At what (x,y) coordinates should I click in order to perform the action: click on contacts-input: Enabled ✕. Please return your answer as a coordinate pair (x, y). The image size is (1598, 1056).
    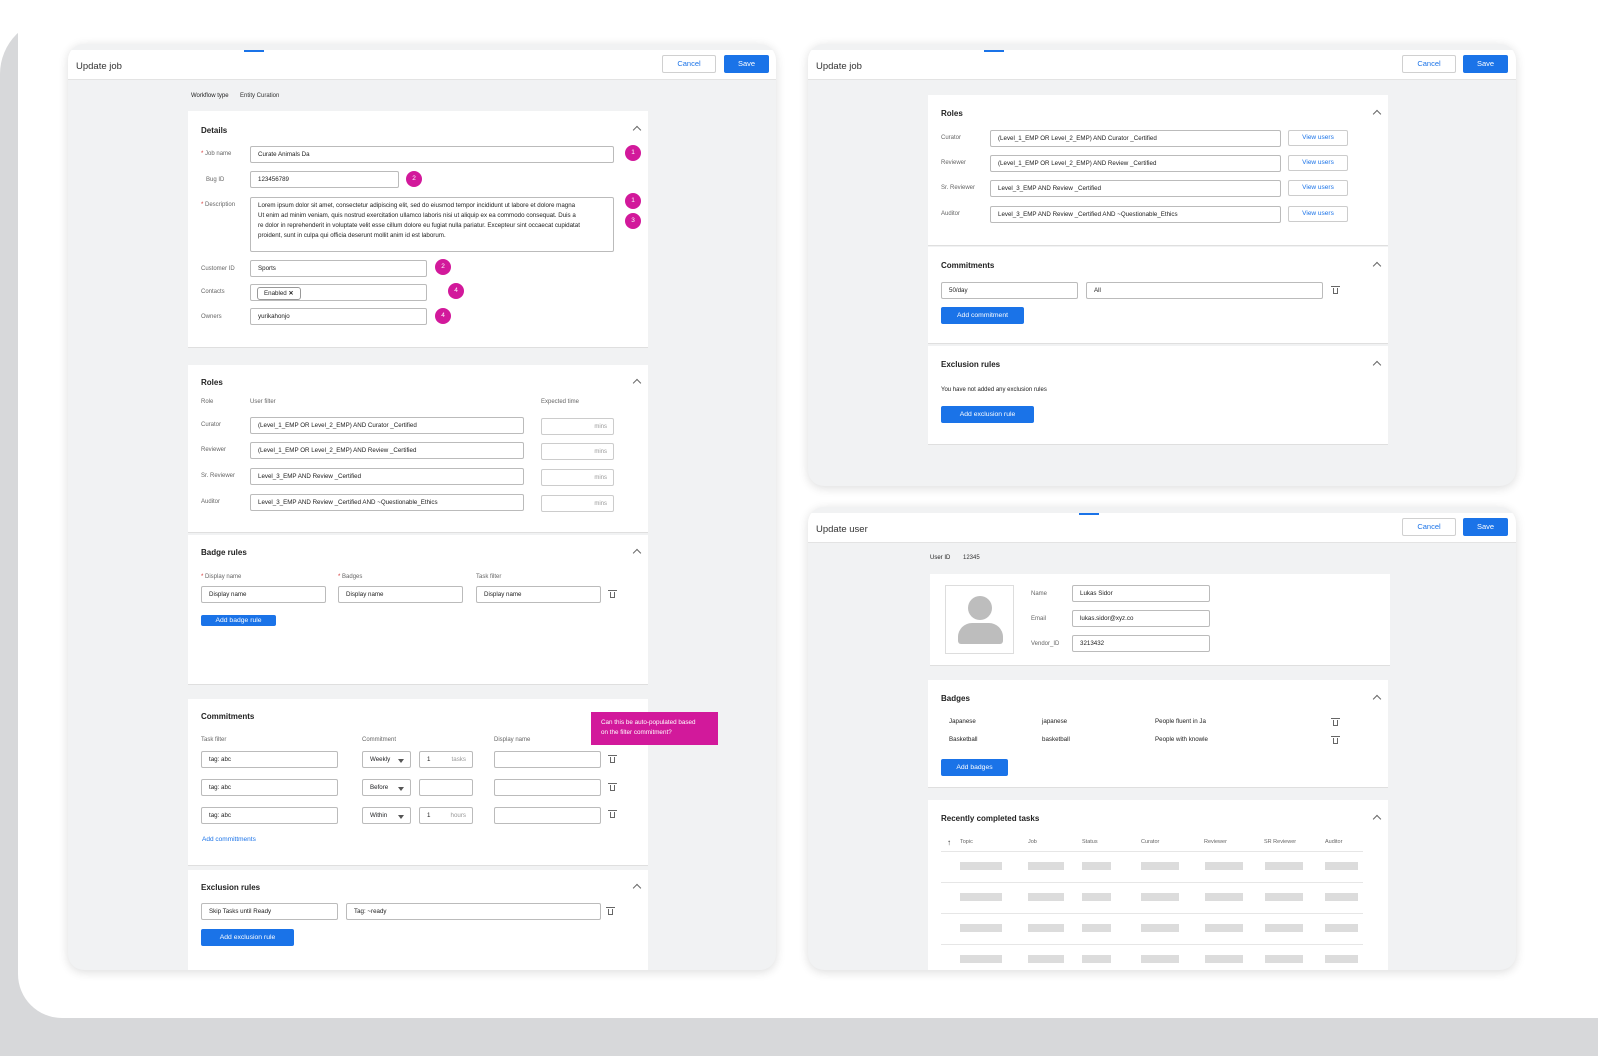
    Looking at the image, I should click on (338, 292).